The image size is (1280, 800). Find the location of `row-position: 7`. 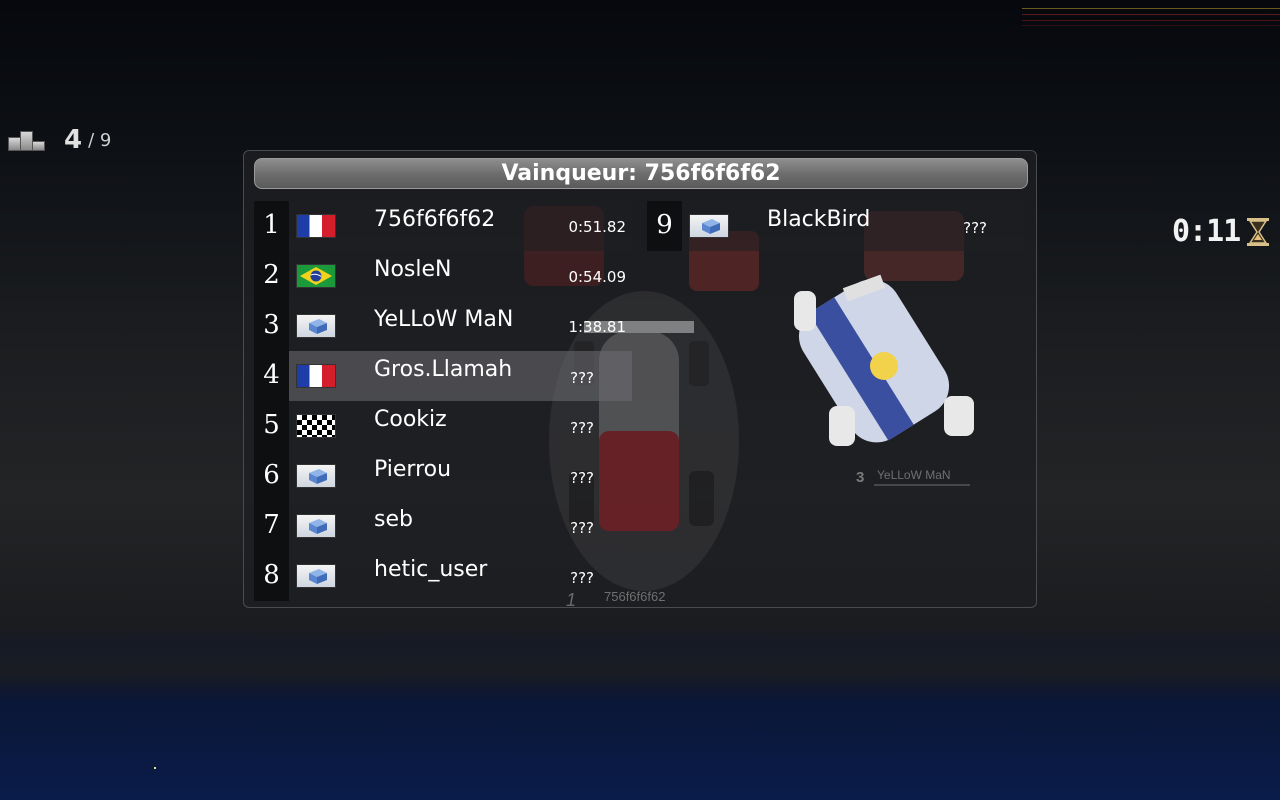

row-position: 7 is located at coordinates (271, 526).